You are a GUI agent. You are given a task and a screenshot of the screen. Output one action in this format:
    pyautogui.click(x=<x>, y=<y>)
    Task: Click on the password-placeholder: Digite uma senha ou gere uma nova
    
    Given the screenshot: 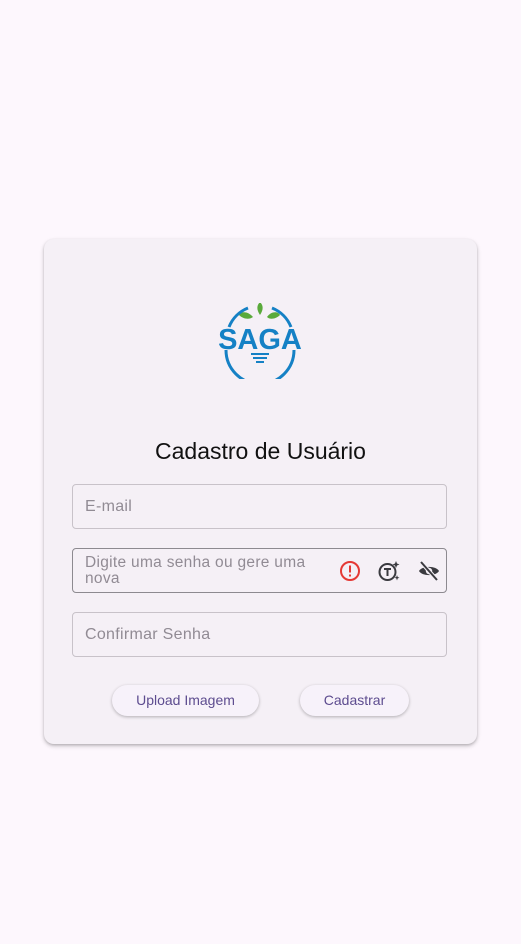 What is the action you would take?
    pyautogui.click(x=195, y=570)
    